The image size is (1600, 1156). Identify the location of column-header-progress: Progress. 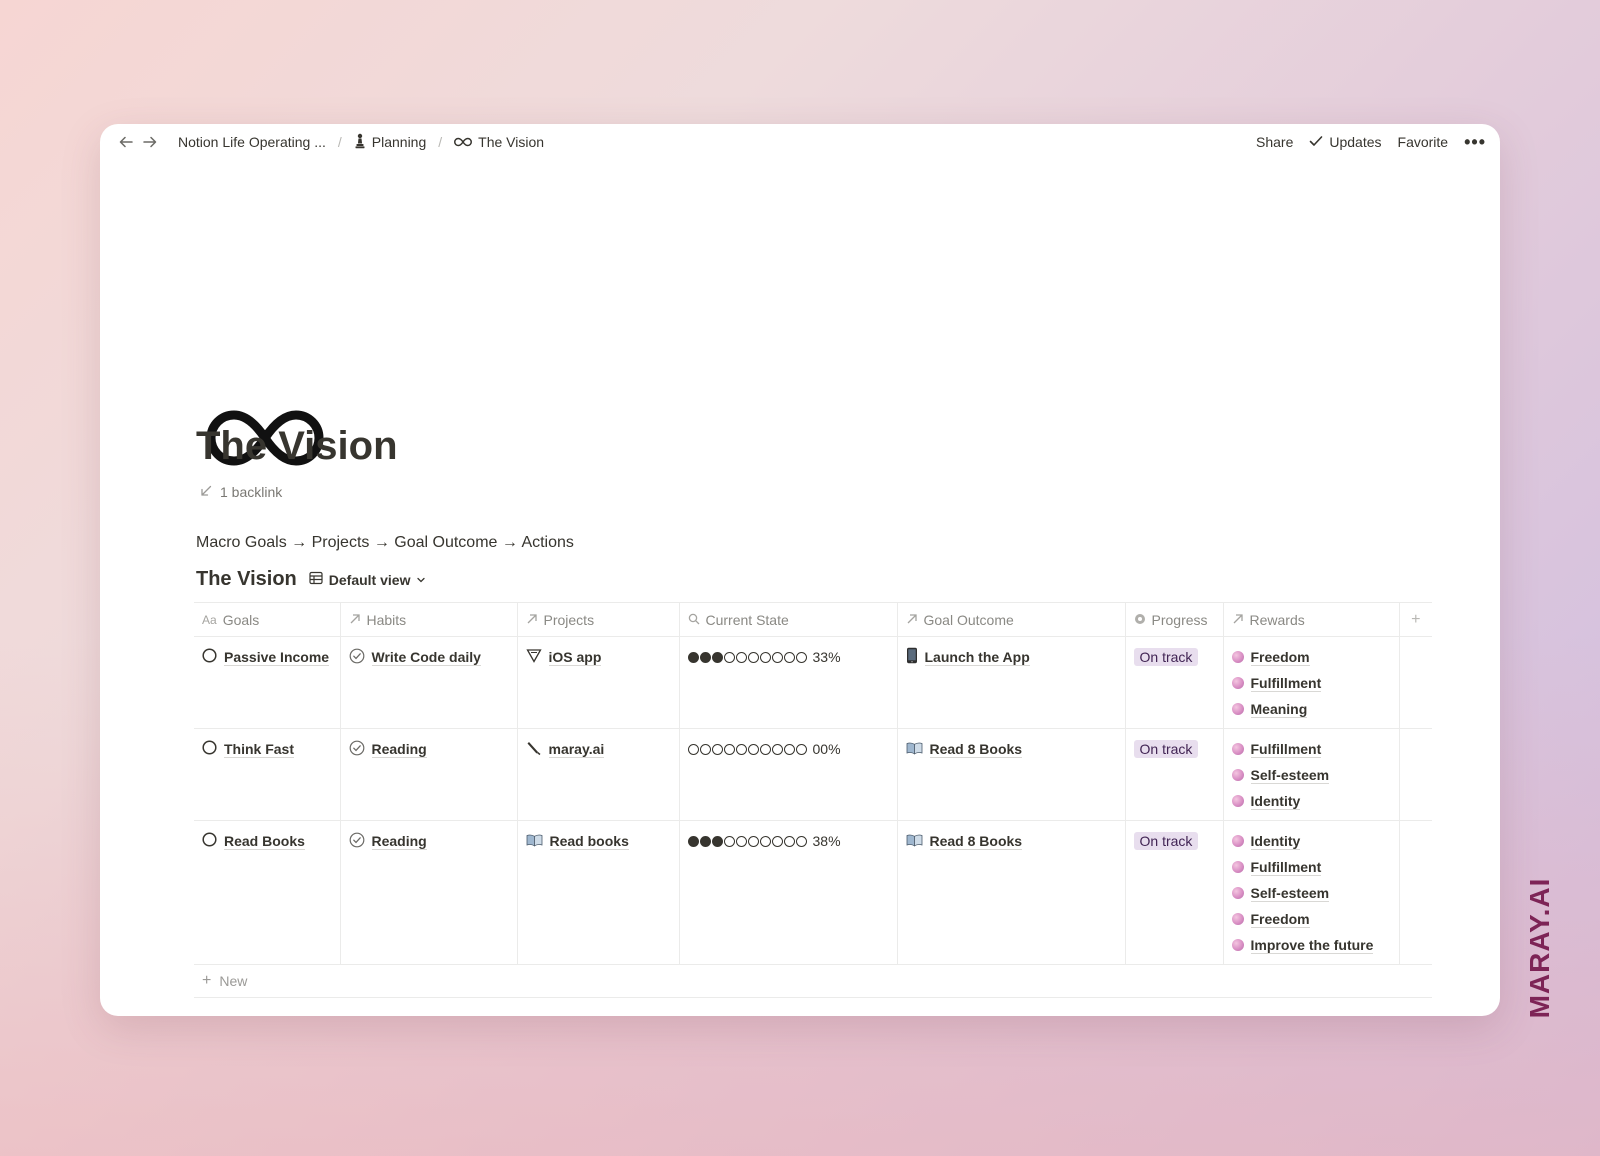
(1173, 619).